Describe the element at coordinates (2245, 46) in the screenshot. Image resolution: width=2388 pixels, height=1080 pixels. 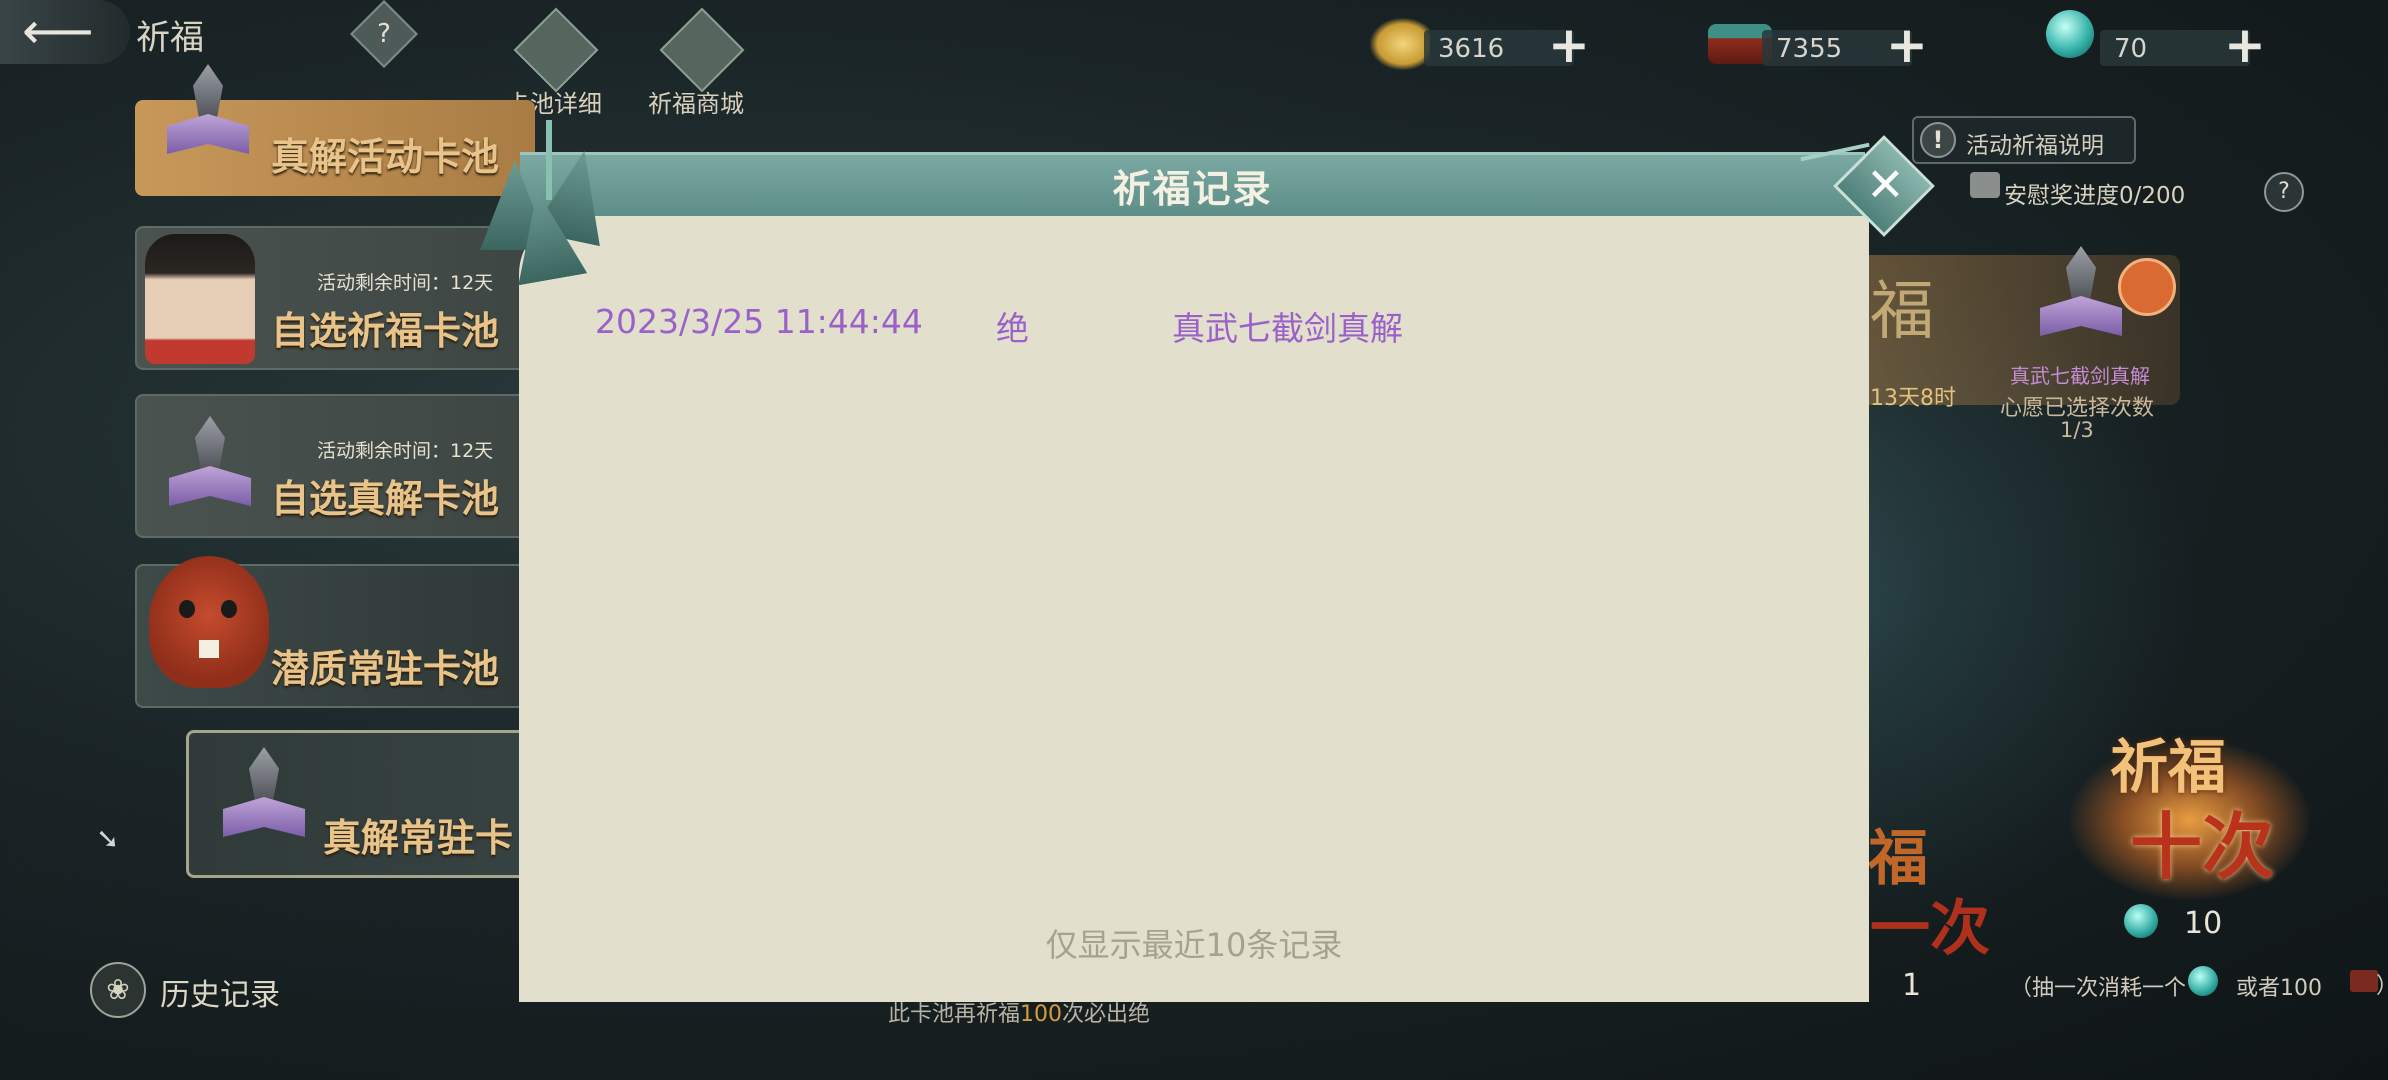
I see `add-orb-button: +` at that location.